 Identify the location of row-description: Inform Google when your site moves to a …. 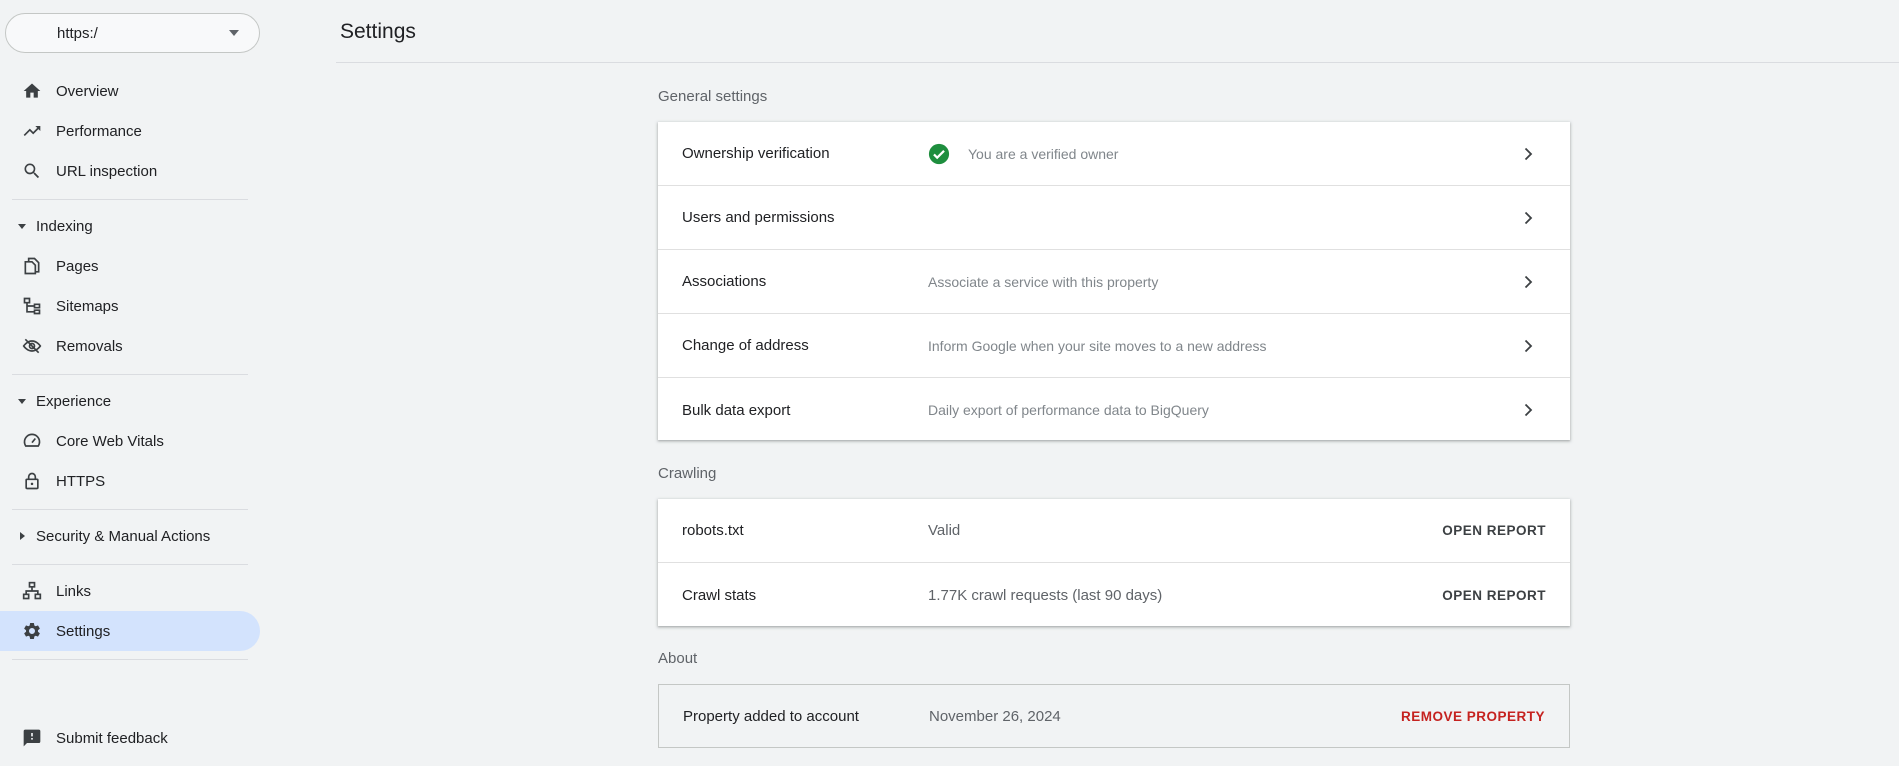
(1097, 345).